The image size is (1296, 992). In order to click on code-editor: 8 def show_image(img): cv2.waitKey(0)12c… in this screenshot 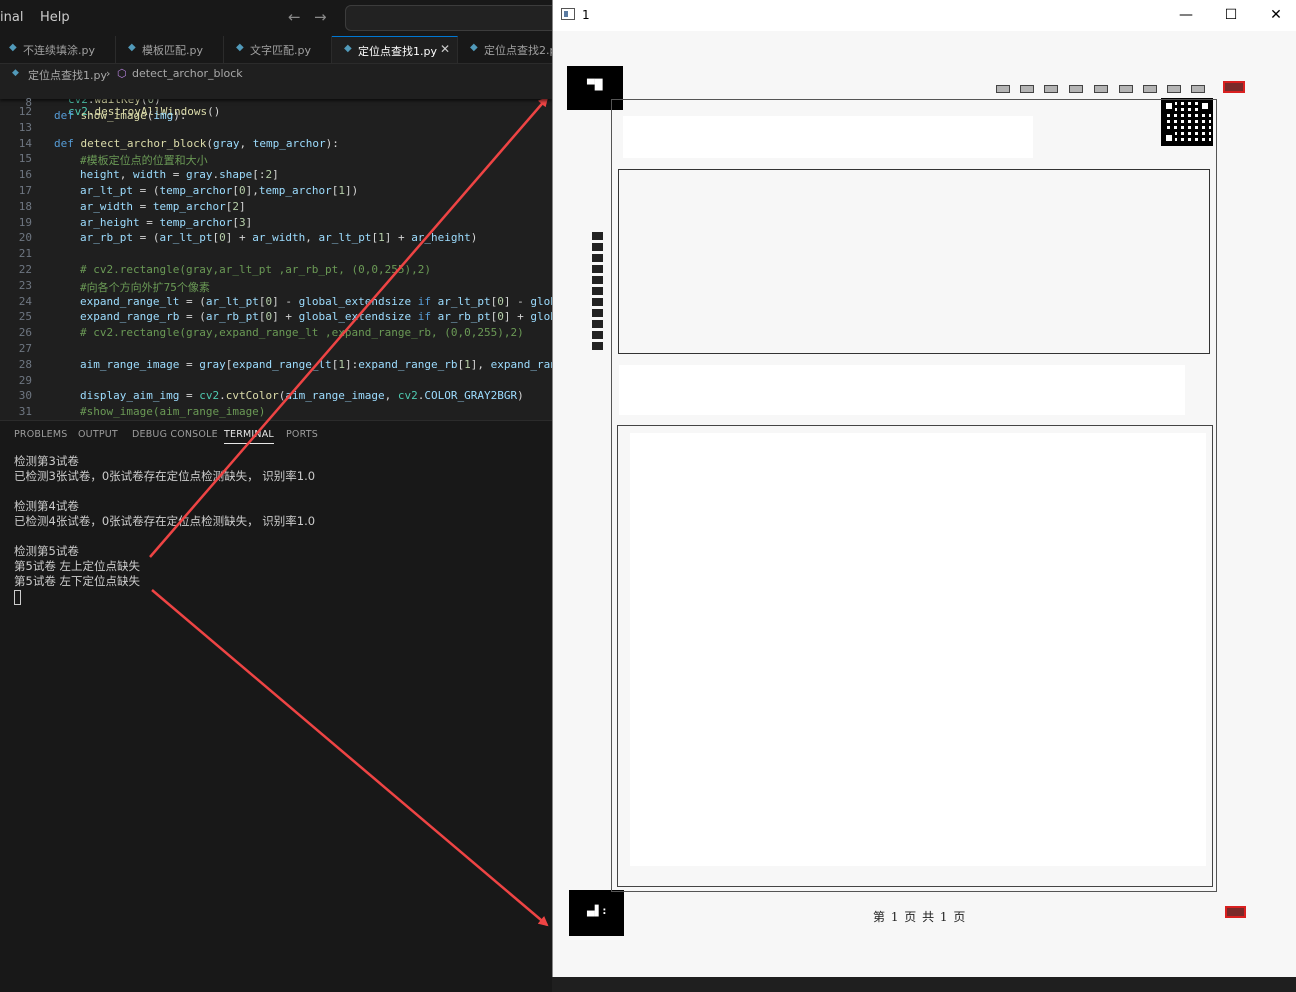, I will do `click(276, 251)`.